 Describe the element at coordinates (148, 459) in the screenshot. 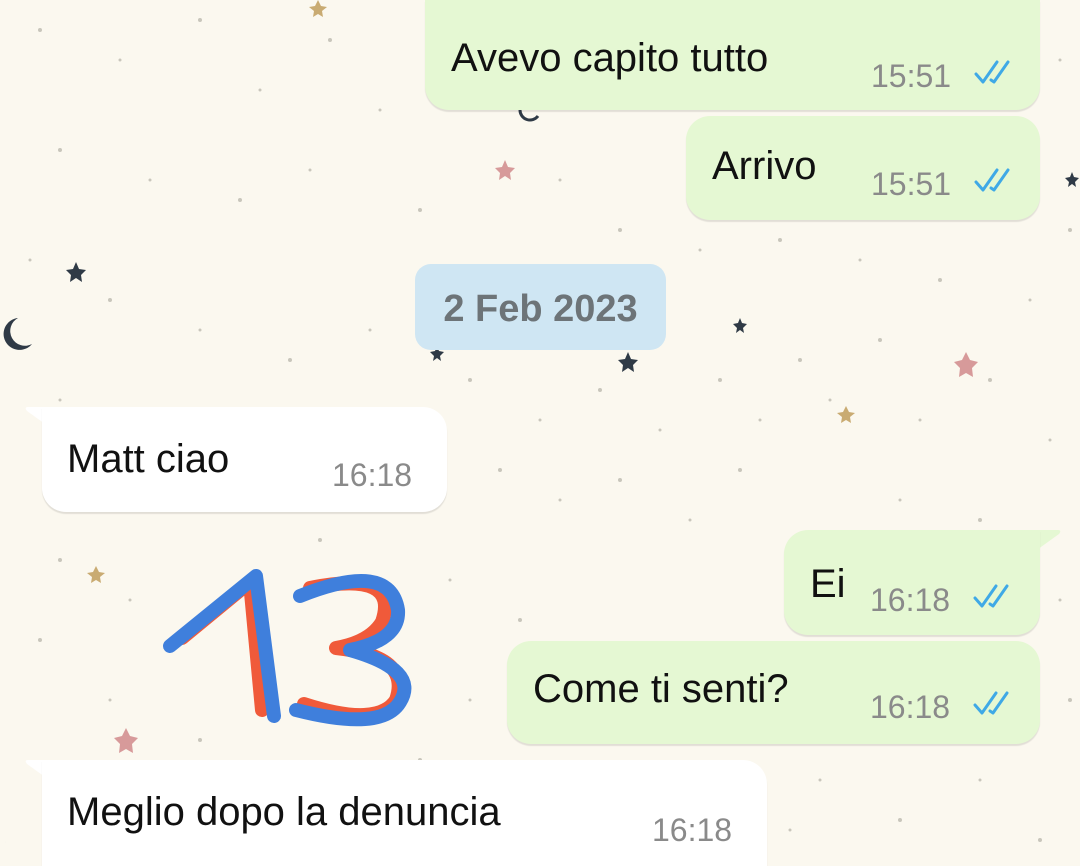

I see `message-text: Matt ciao` at that location.